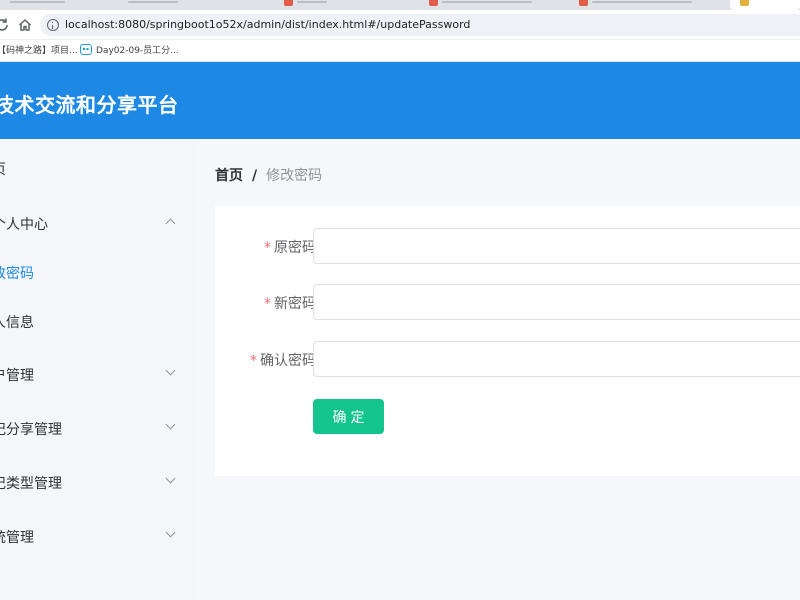  What do you see at coordinates (17, 538) in the screenshot?
I see `sidebar-item-label: 统管理` at bounding box center [17, 538].